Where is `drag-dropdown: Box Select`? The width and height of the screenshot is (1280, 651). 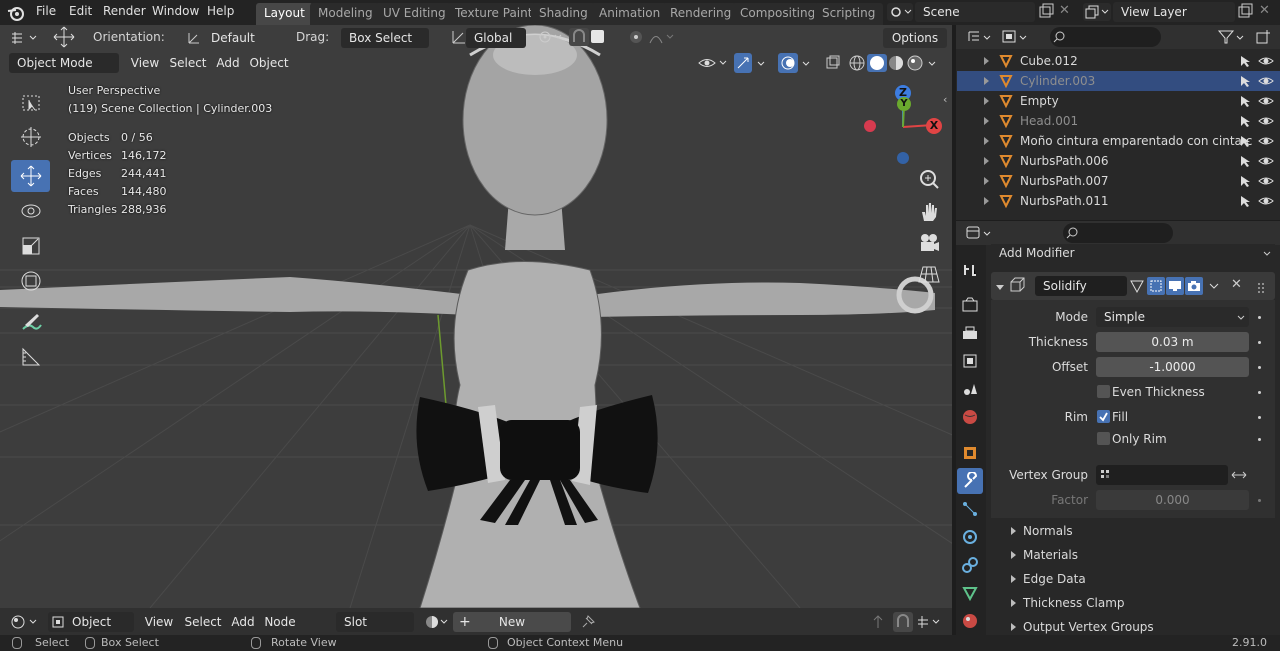
drag-dropdown: Box Select is located at coordinates (385, 38).